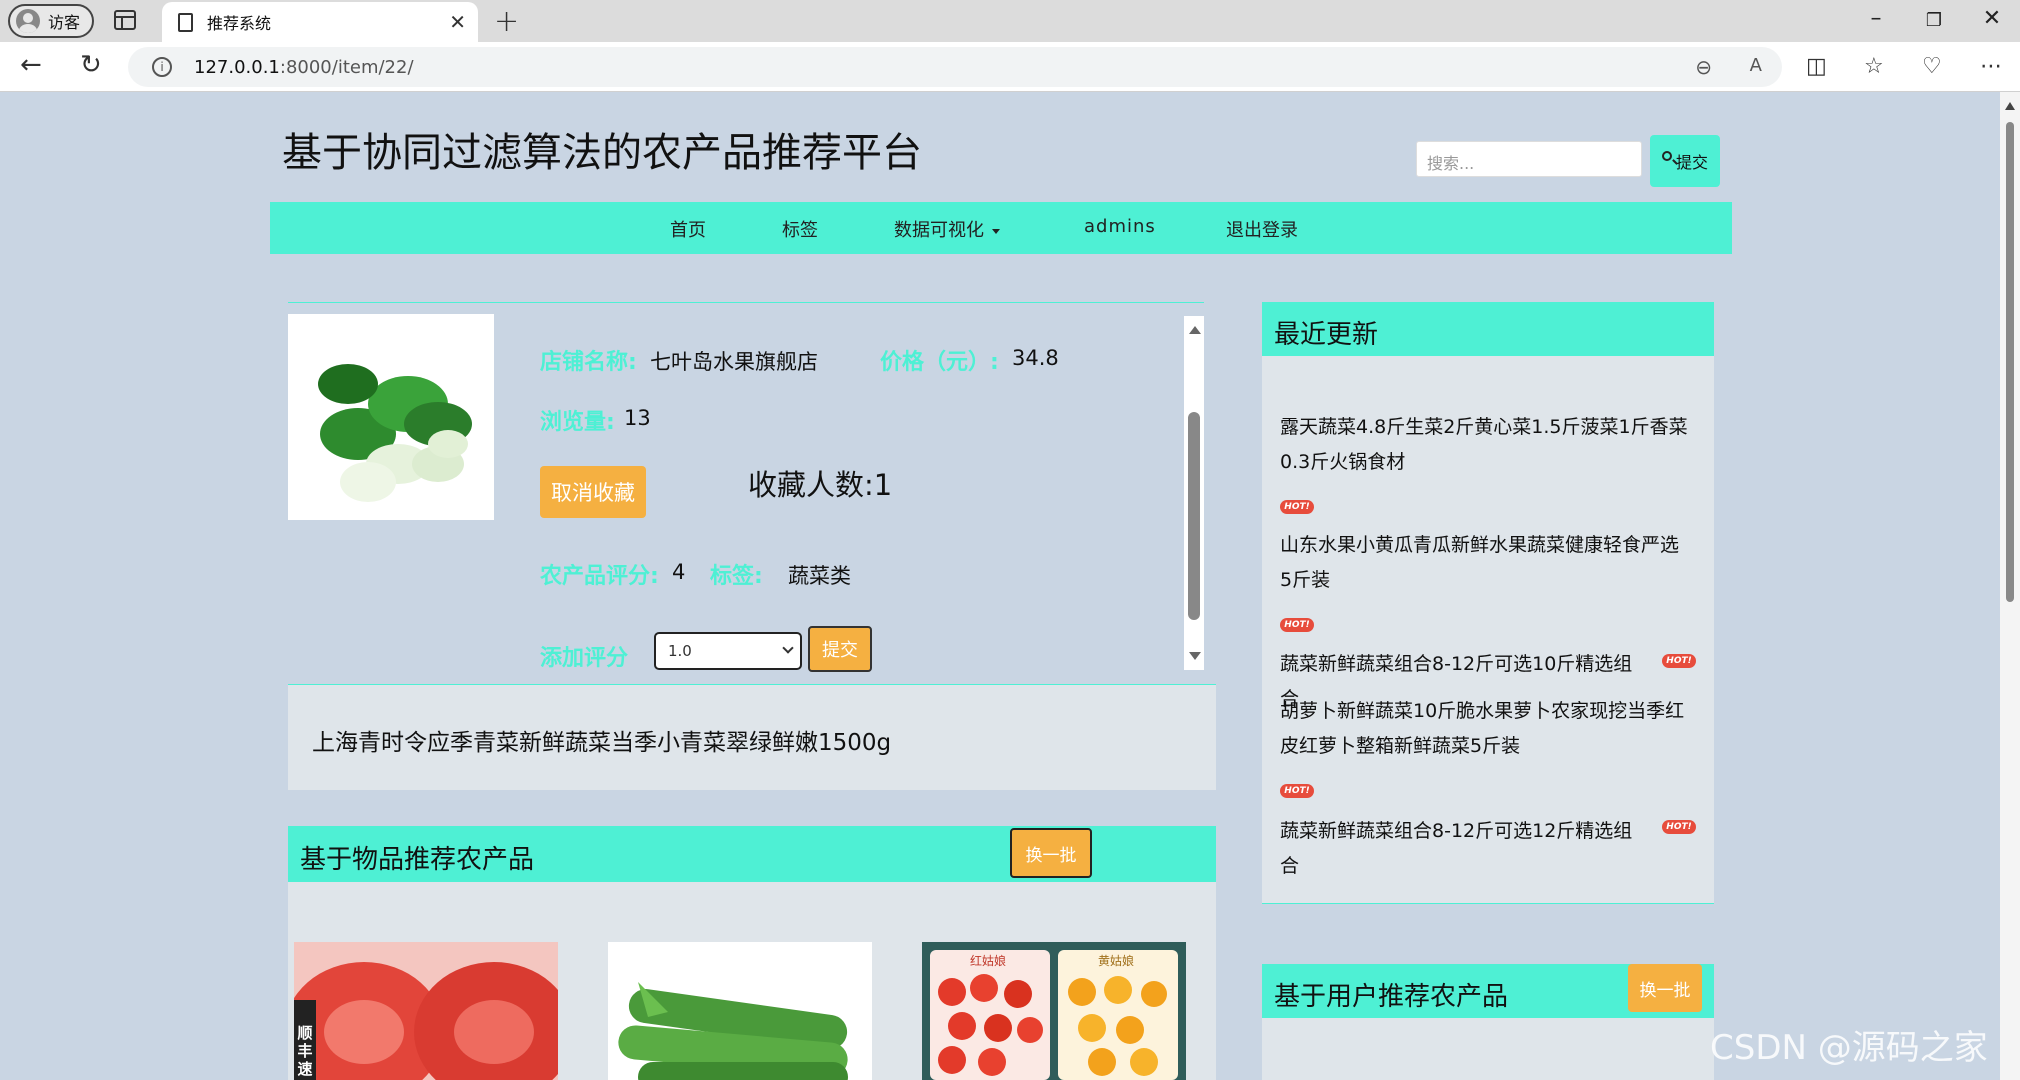  I want to click on chevron-down-icon, so click(788, 648).